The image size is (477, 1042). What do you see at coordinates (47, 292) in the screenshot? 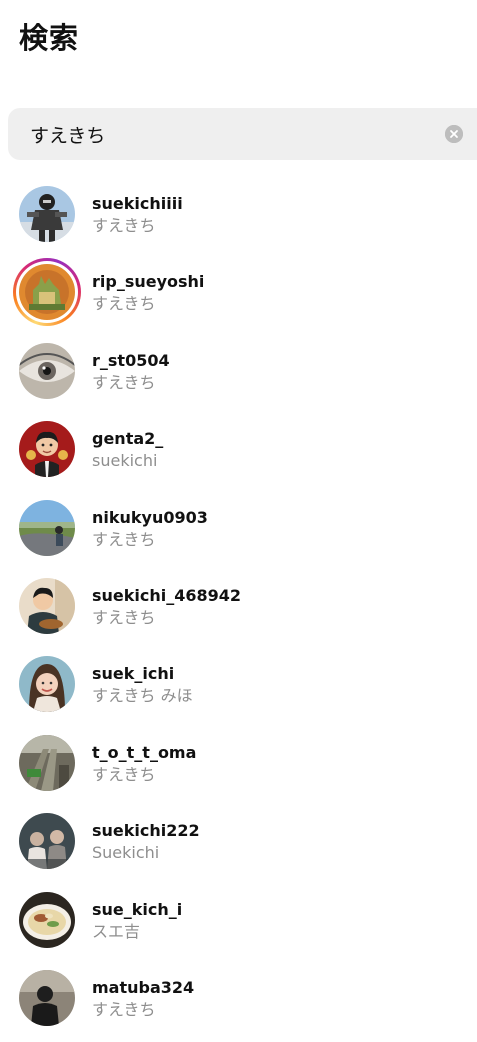
I see `avatar-story-ring` at bounding box center [47, 292].